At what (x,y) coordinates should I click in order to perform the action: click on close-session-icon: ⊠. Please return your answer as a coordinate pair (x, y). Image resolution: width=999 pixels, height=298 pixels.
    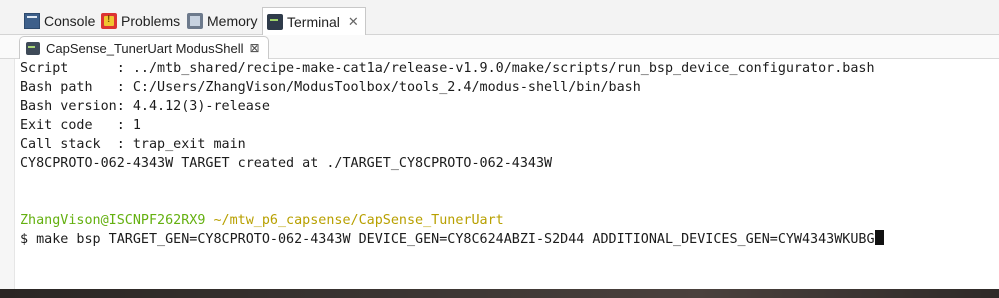
    Looking at the image, I should click on (255, 48).